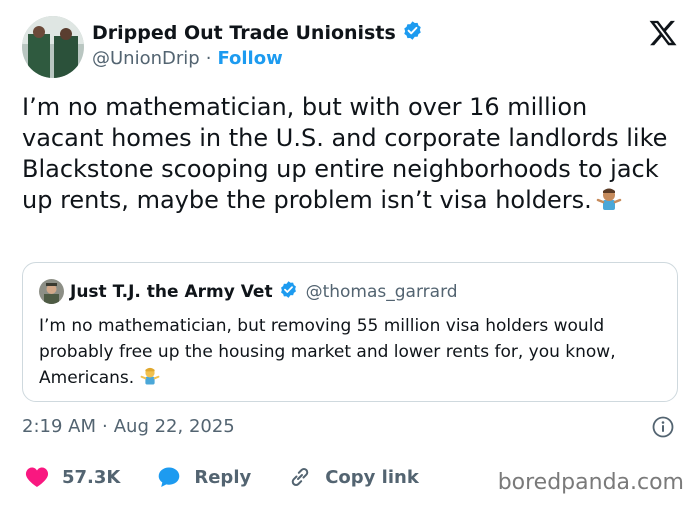 The height and width of the screenshot is (506, 700). I want to click on heart-icon, so click(37, 477).